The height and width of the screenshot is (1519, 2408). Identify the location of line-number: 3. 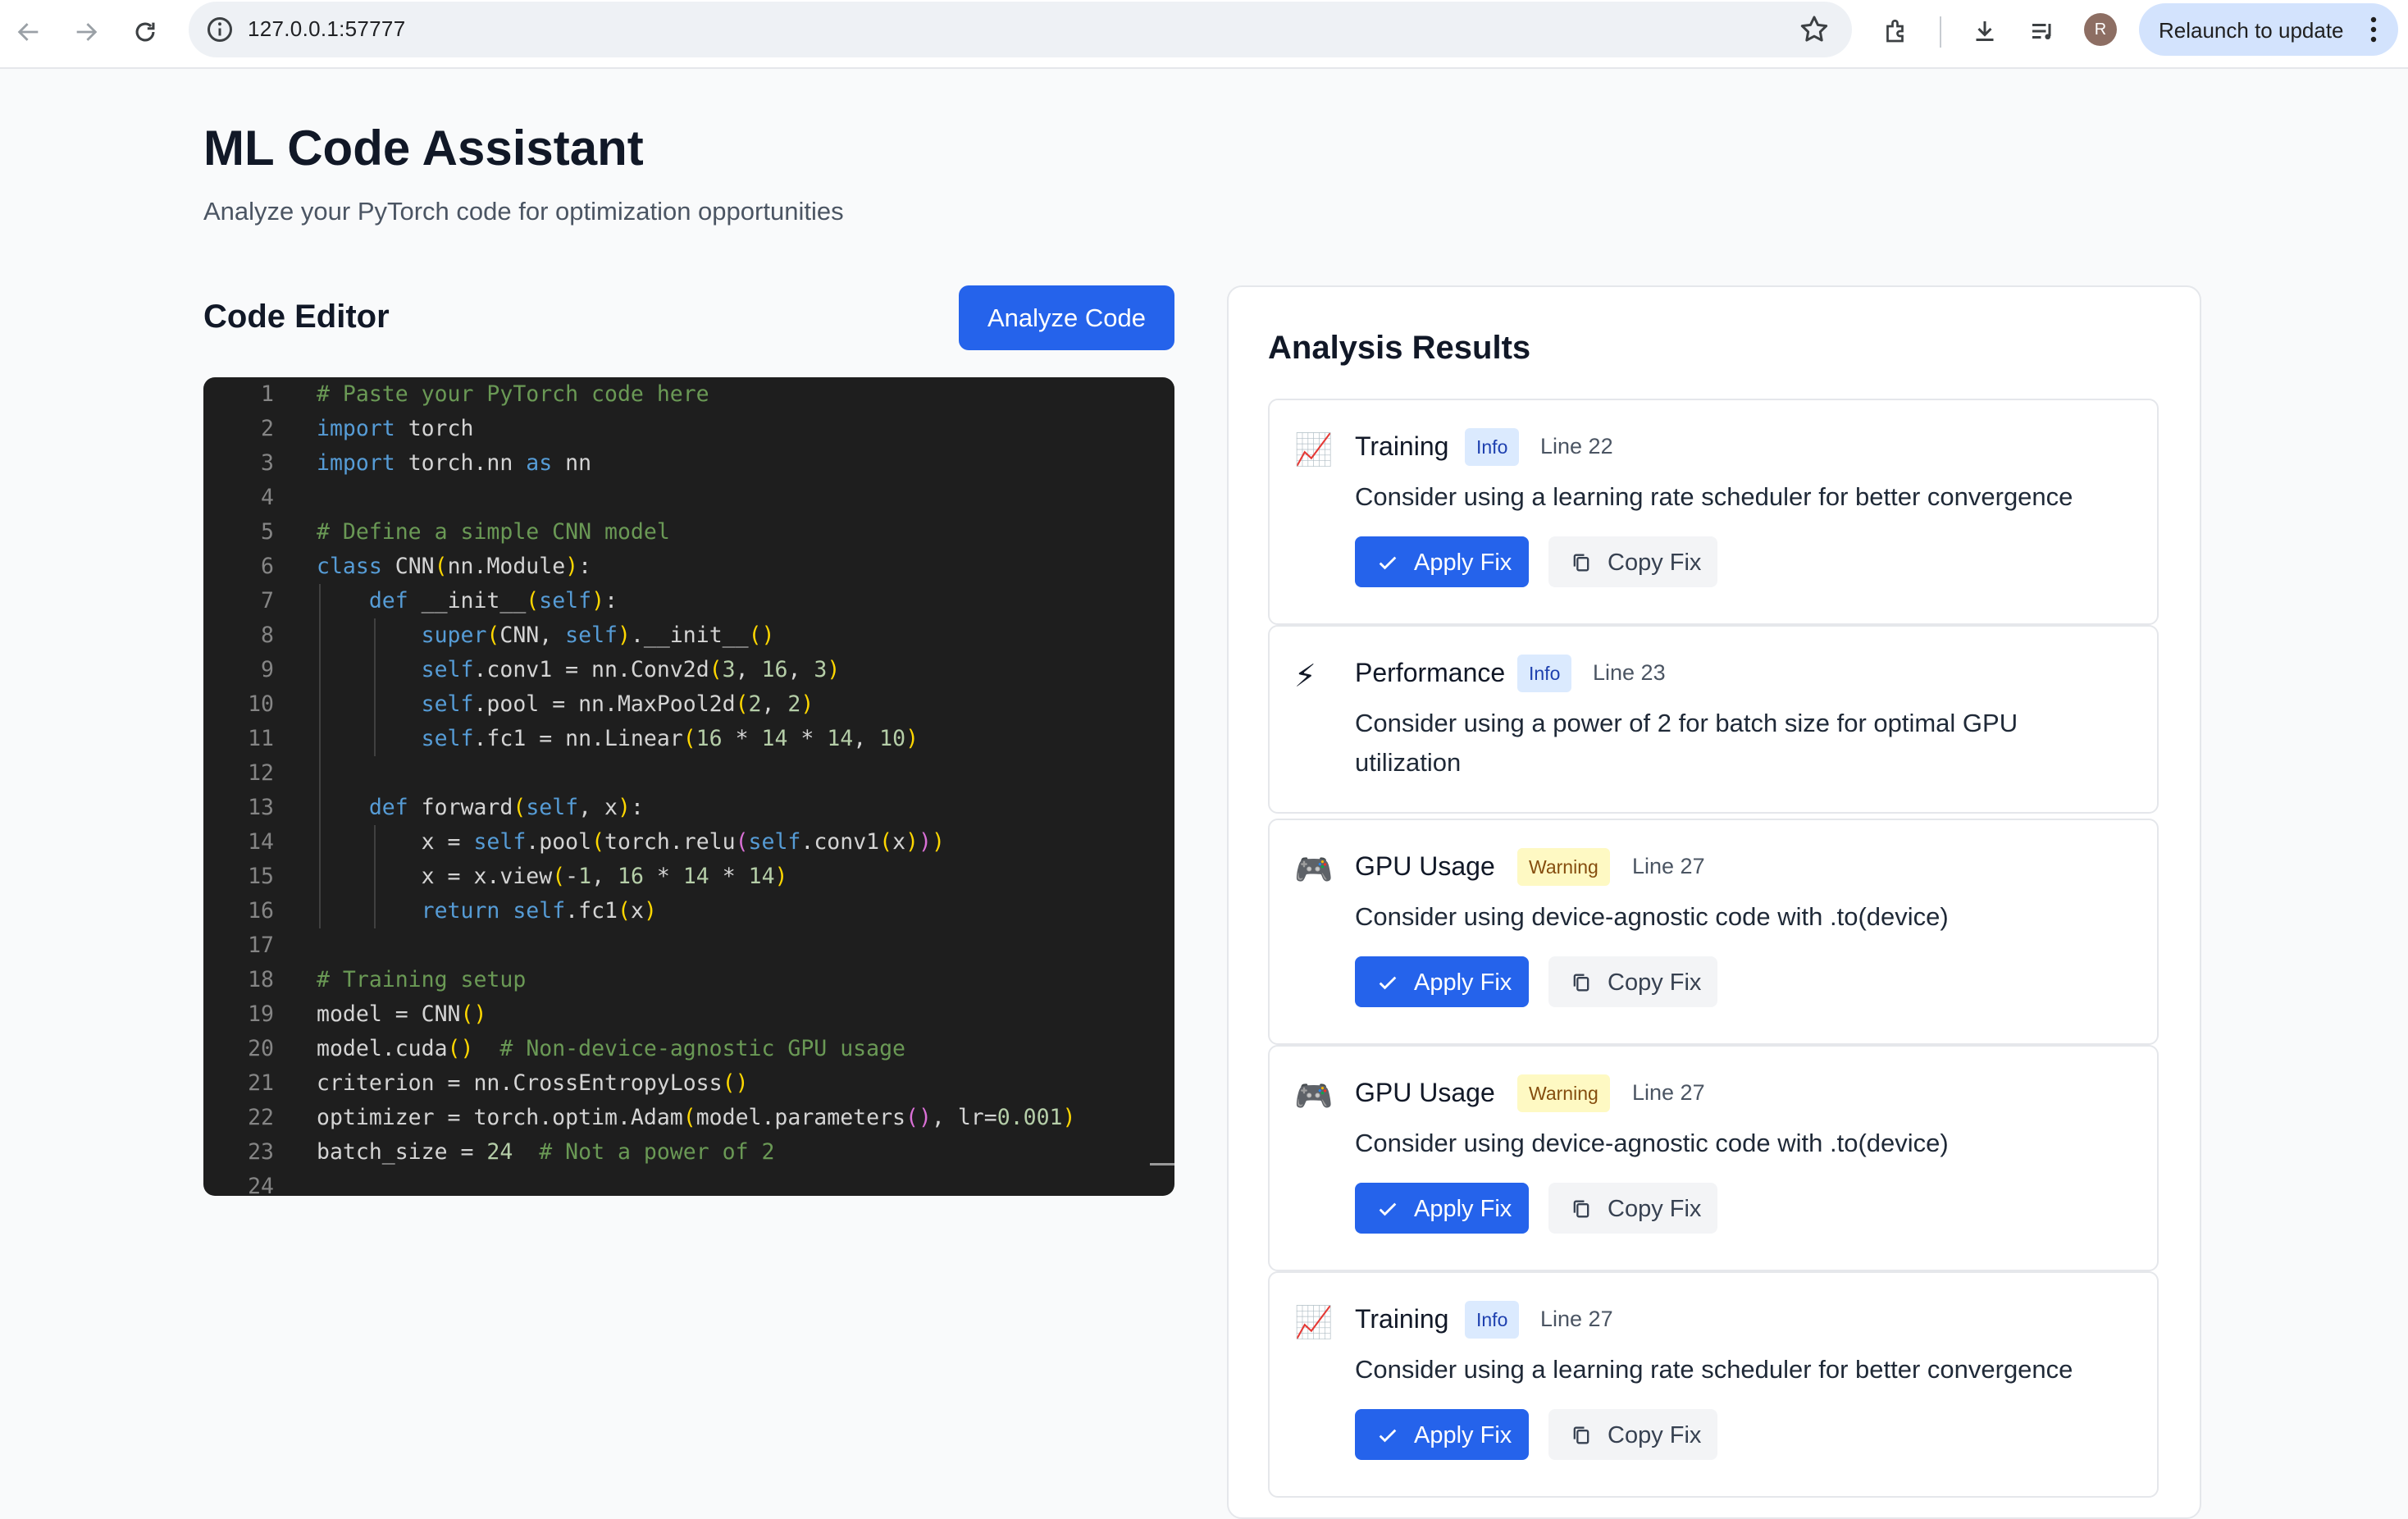
(267, 463).